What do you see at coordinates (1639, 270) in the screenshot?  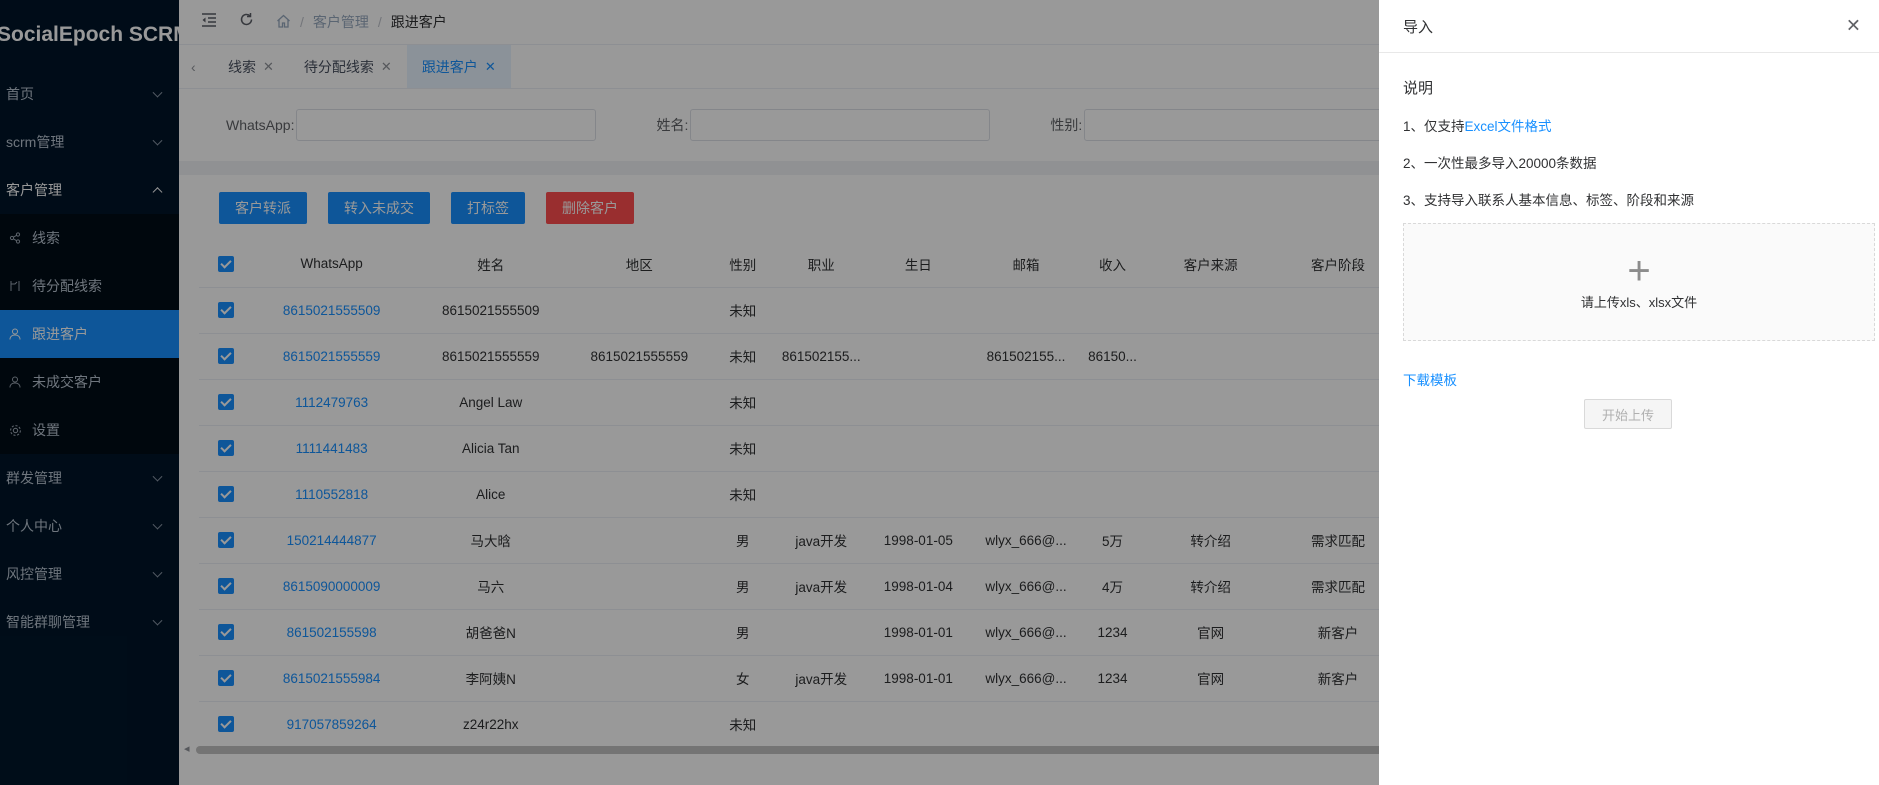 I see `plus-icon: +` at bounding box center [1639, 270].